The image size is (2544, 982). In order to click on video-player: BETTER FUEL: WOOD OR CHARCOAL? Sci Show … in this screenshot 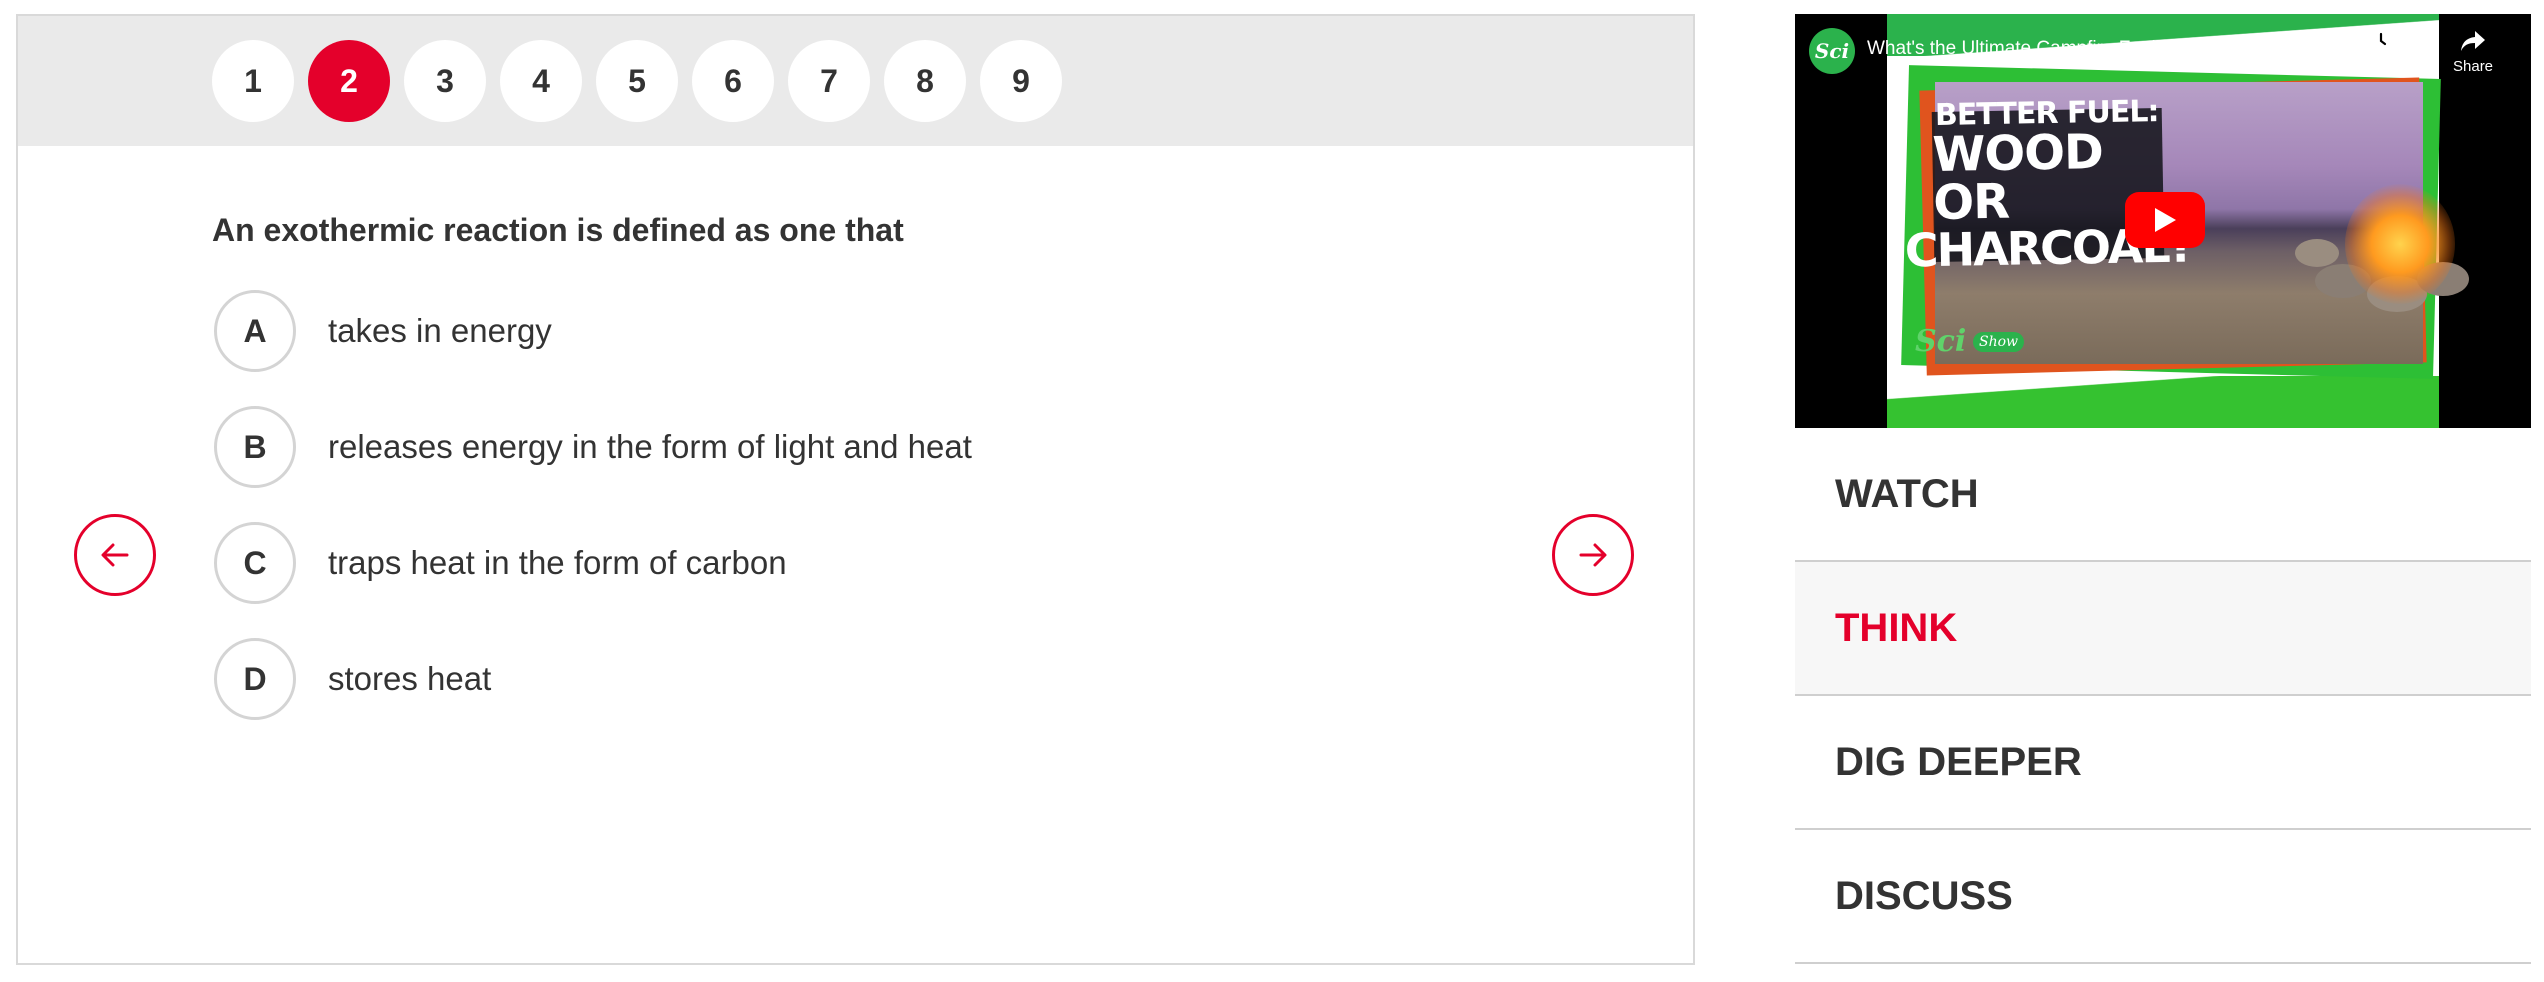, I will do `click(2163, 221)`.